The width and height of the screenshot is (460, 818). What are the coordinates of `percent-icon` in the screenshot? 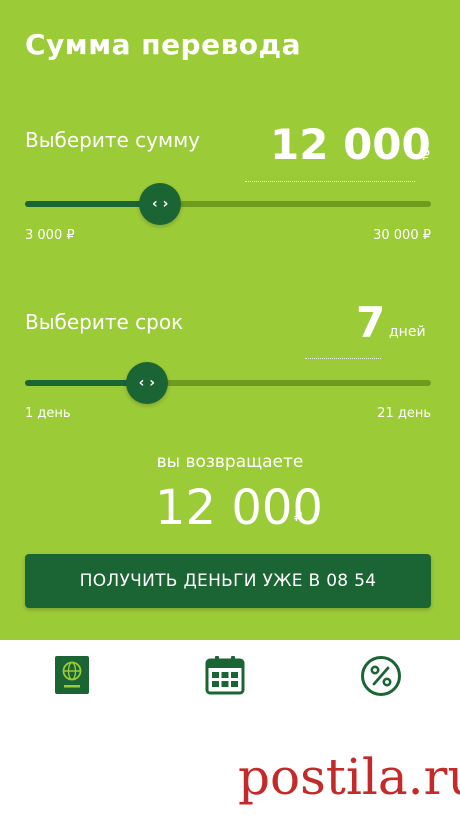 It's located at (381, 678).